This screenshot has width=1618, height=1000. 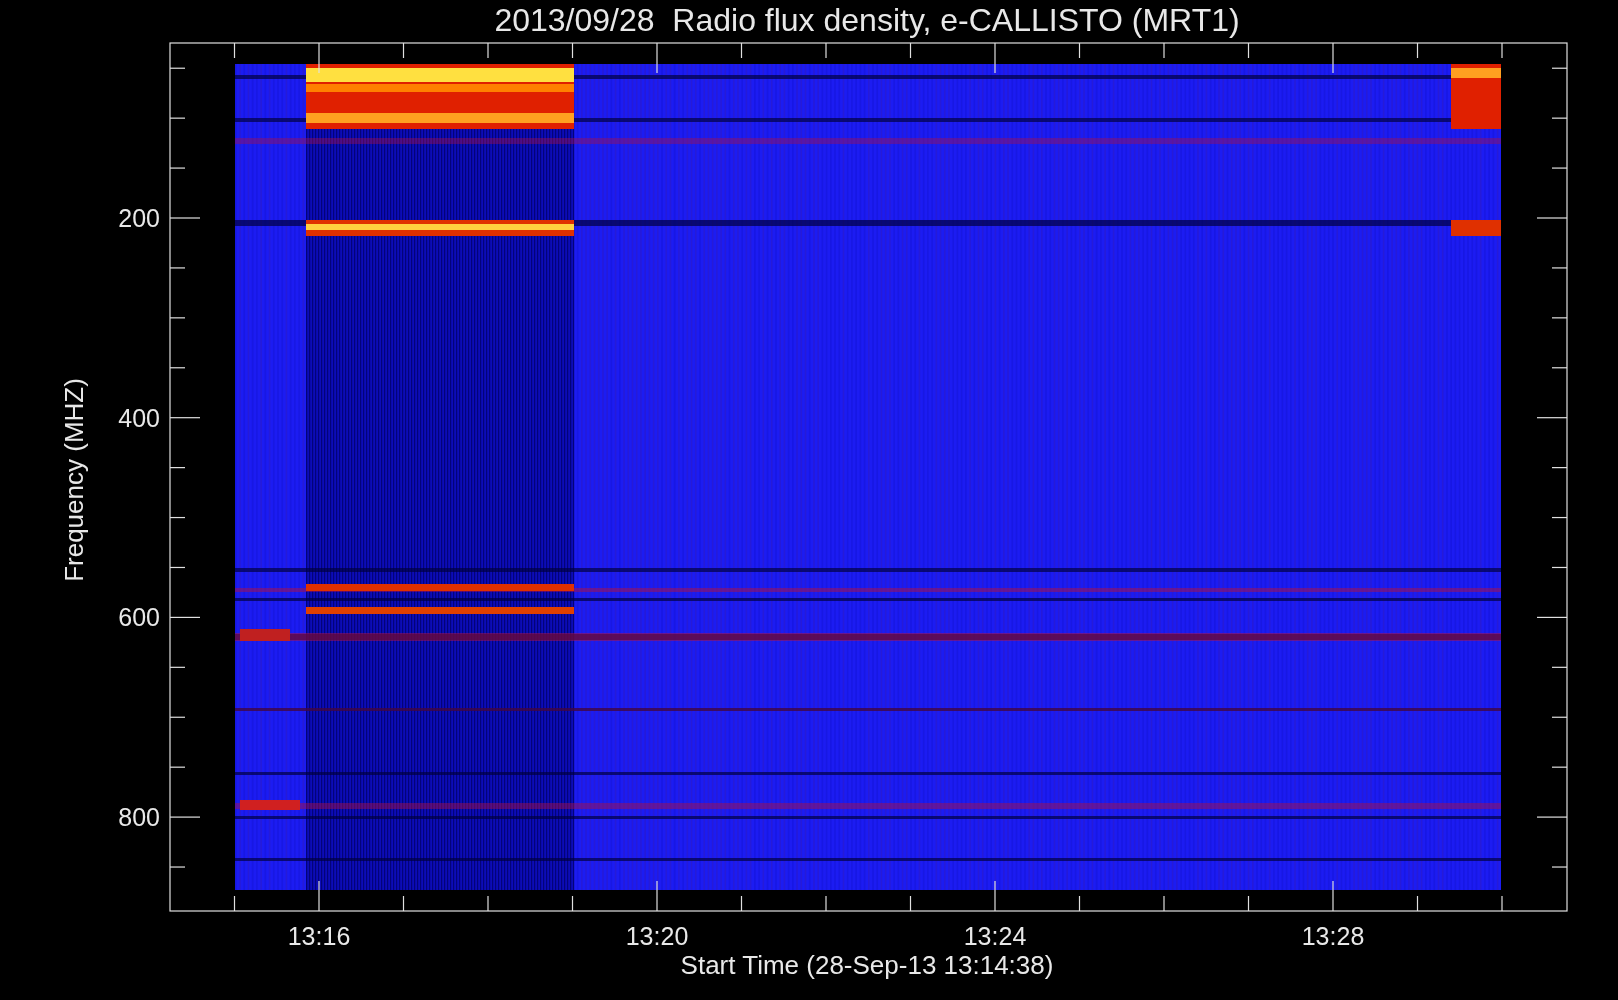 I want to click on y-tick-label: 800, so click(x=139, y=817).